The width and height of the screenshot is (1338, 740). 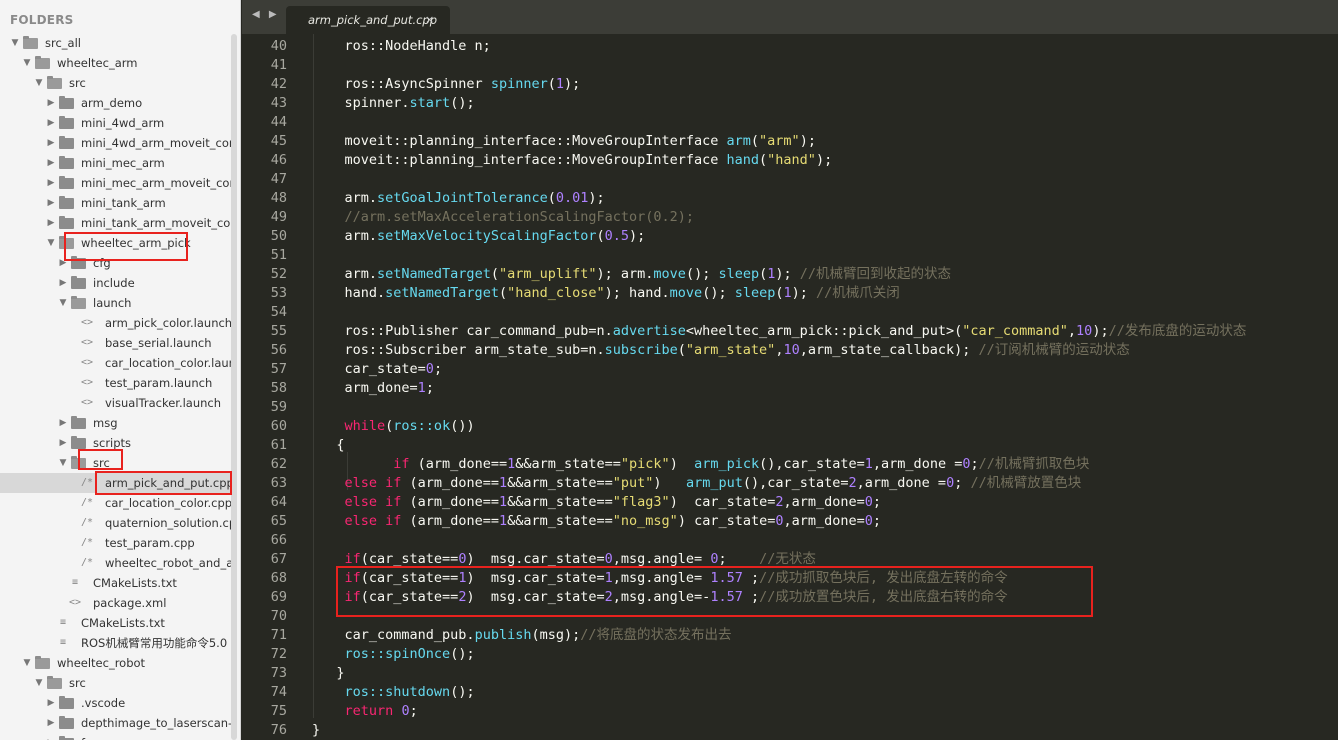 I want to click on tree-label: wheeltec_robot_and_arm, so click(x=168, y=563).